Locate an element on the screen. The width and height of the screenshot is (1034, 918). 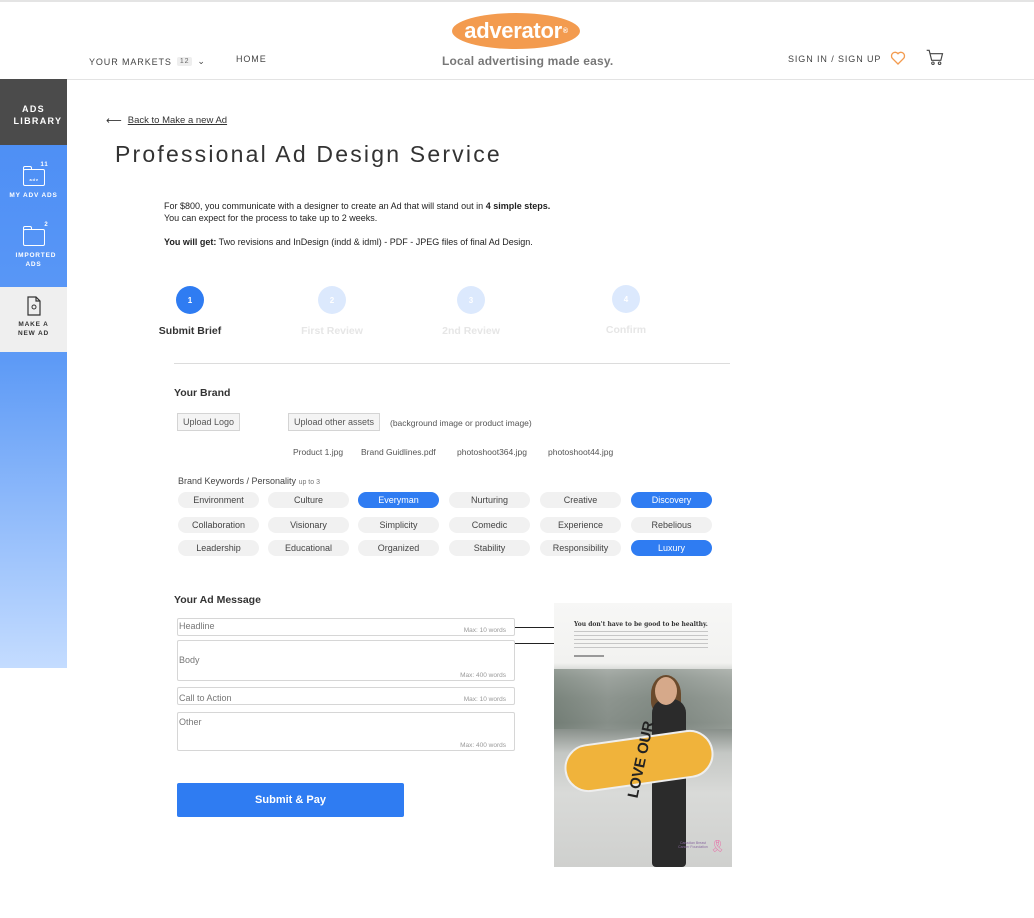
keyword-pill: Simplicity is located at coordinates (398, 525).